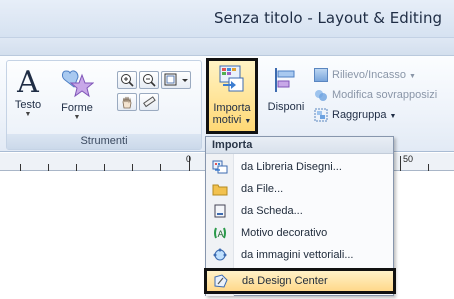 This screenshot has height=299, width=454. I want to click on zoom-in-button, so click(127, 80).